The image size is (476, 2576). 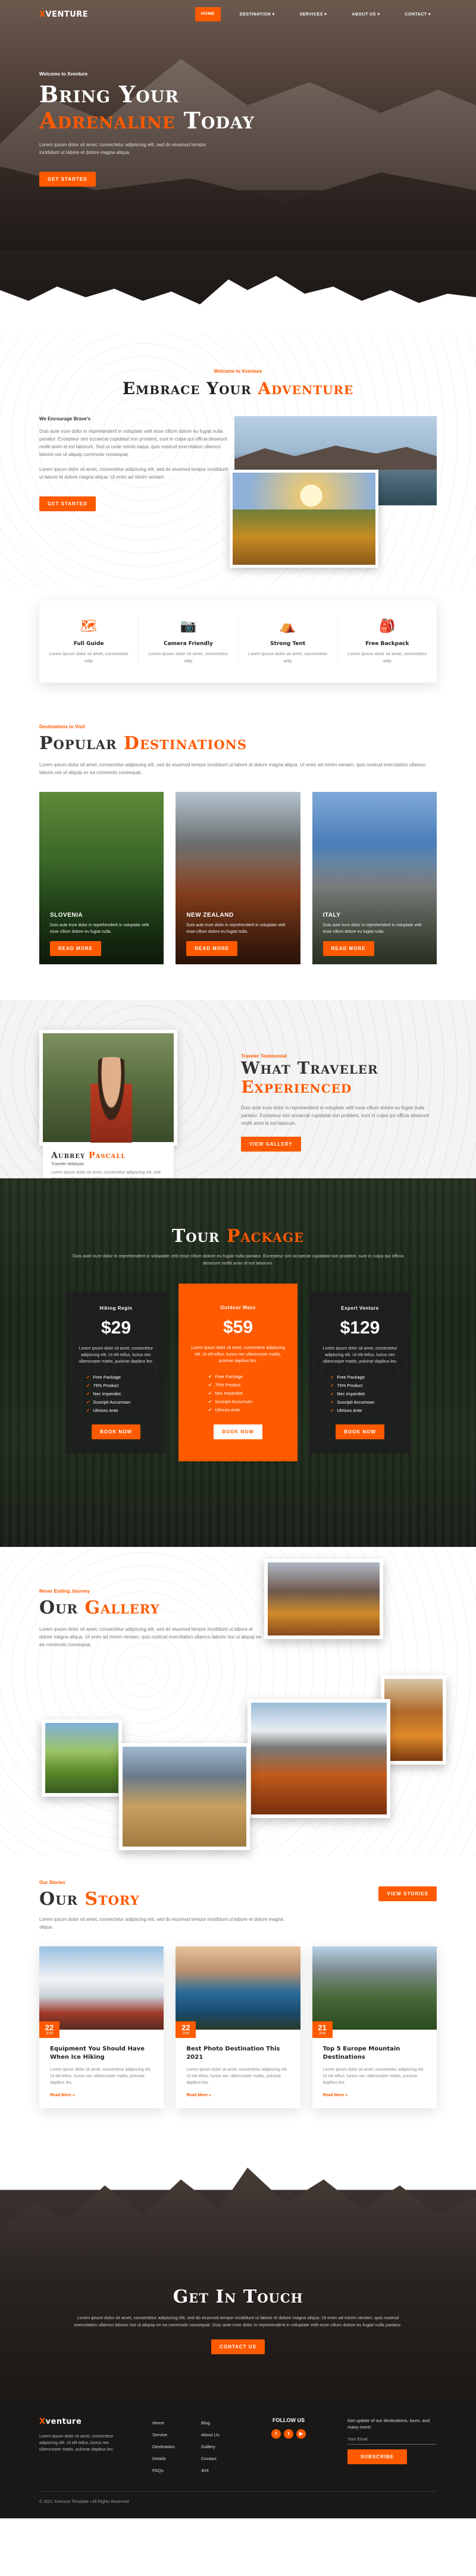 I want to click on footer-link-blog: Blog, so click(x=225, y=2423).